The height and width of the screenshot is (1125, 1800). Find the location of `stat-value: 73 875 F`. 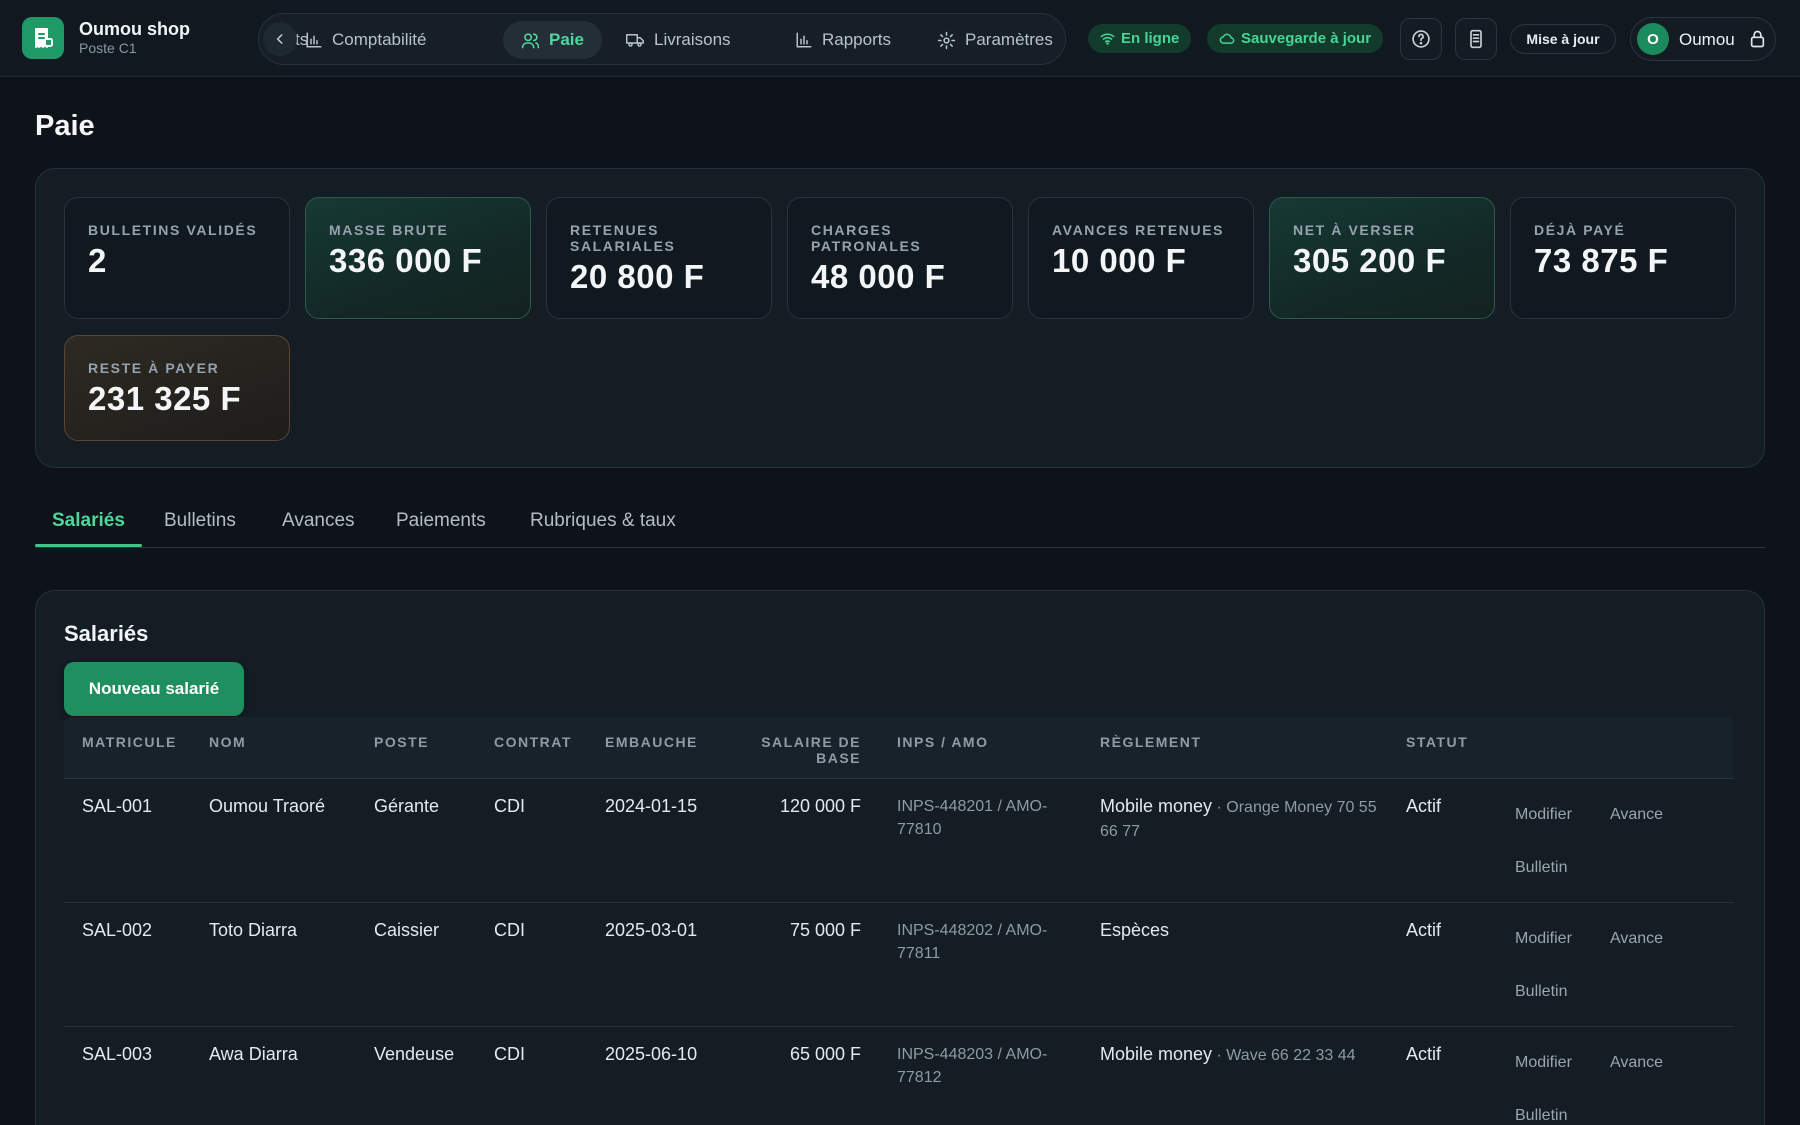

stat-value: 73 875 F is located at coordinates (1601, 260).